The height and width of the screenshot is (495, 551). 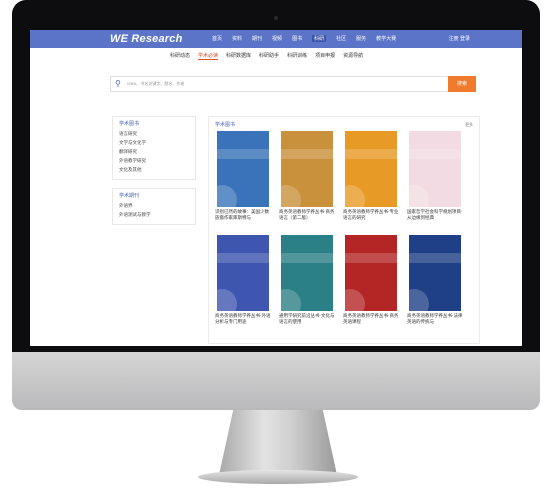 What do you see at coordinates (341, 38) in the screenshot?
I see `nav-item-community: 社区` at bounding box center [341, 38].